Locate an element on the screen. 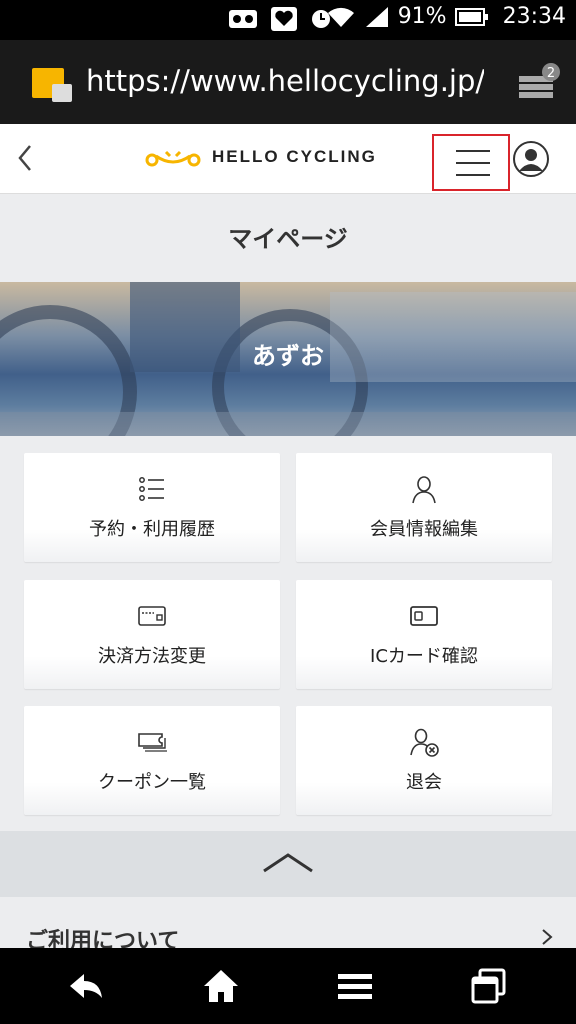 This screenshot has height=1024, width=576. card-label: 退会 is located at coordinates (424, 782).